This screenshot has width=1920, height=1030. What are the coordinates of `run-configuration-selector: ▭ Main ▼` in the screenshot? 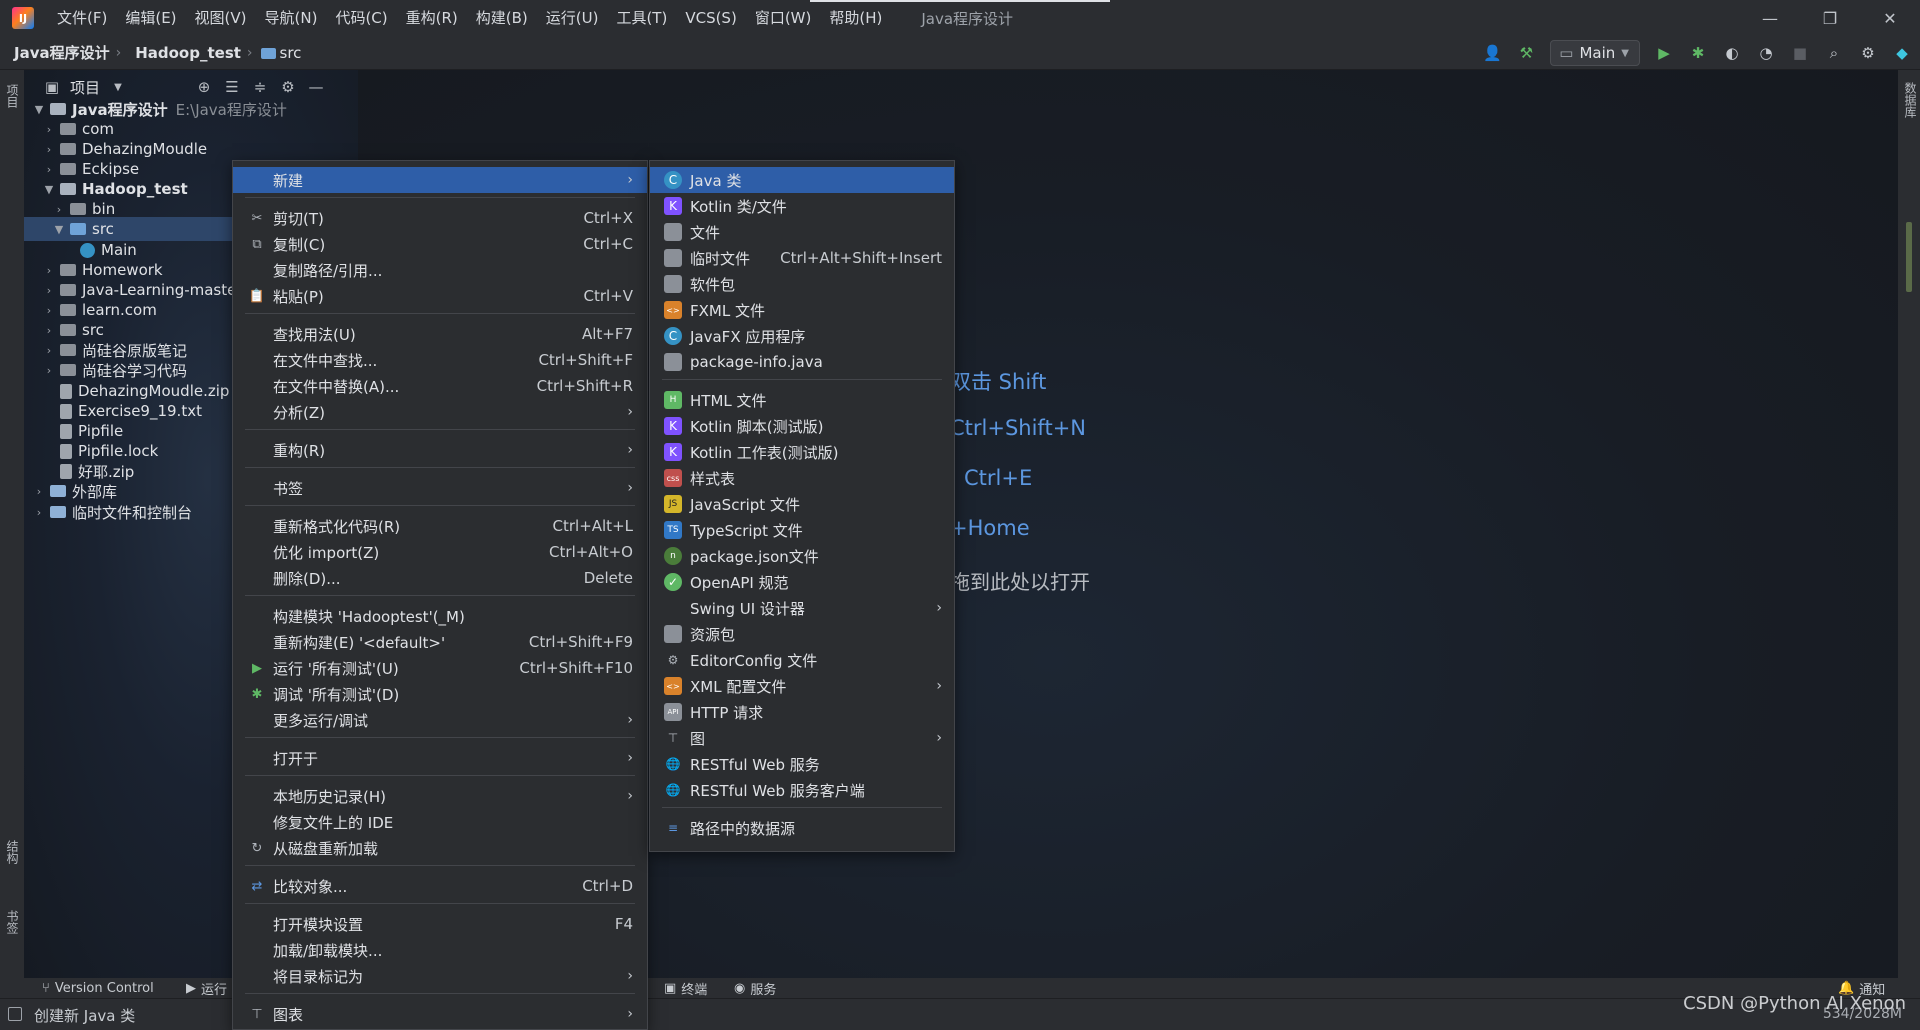 It's located at (1595, 53).